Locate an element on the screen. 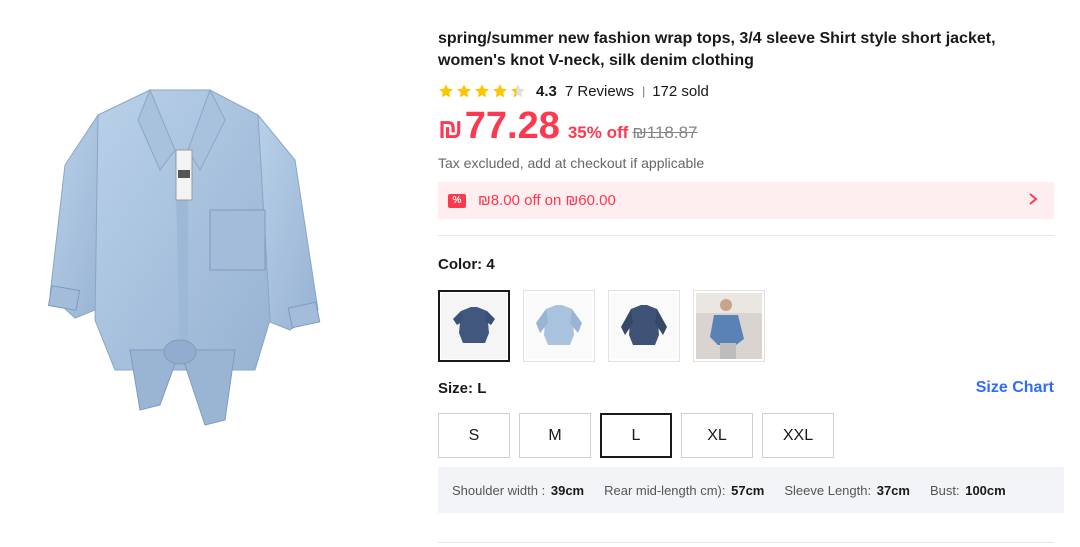 Image resolution: width=1080 pixels, height=547 pixels. current-price: ₪77.28 is located at coordinates (499, 126).